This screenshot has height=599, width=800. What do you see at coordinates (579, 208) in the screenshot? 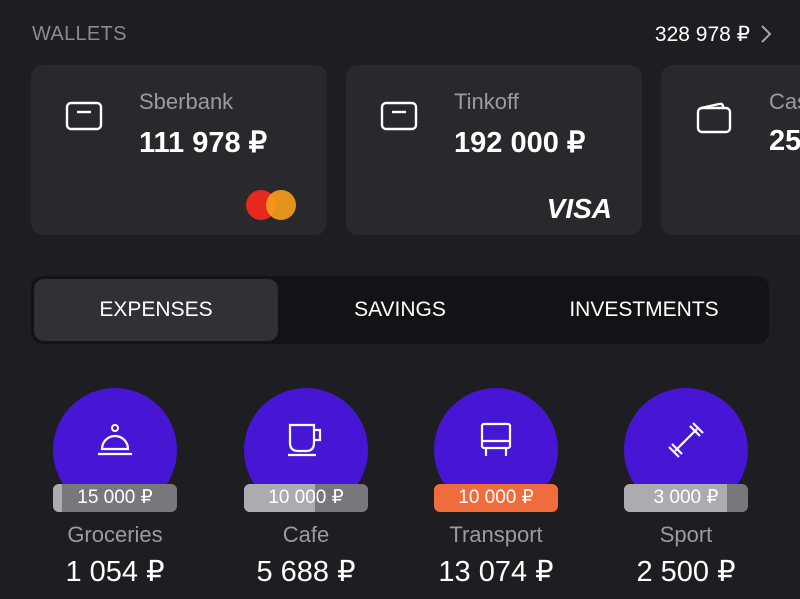
I see `visa-logo: VISA` at bounding box center [579, 208].